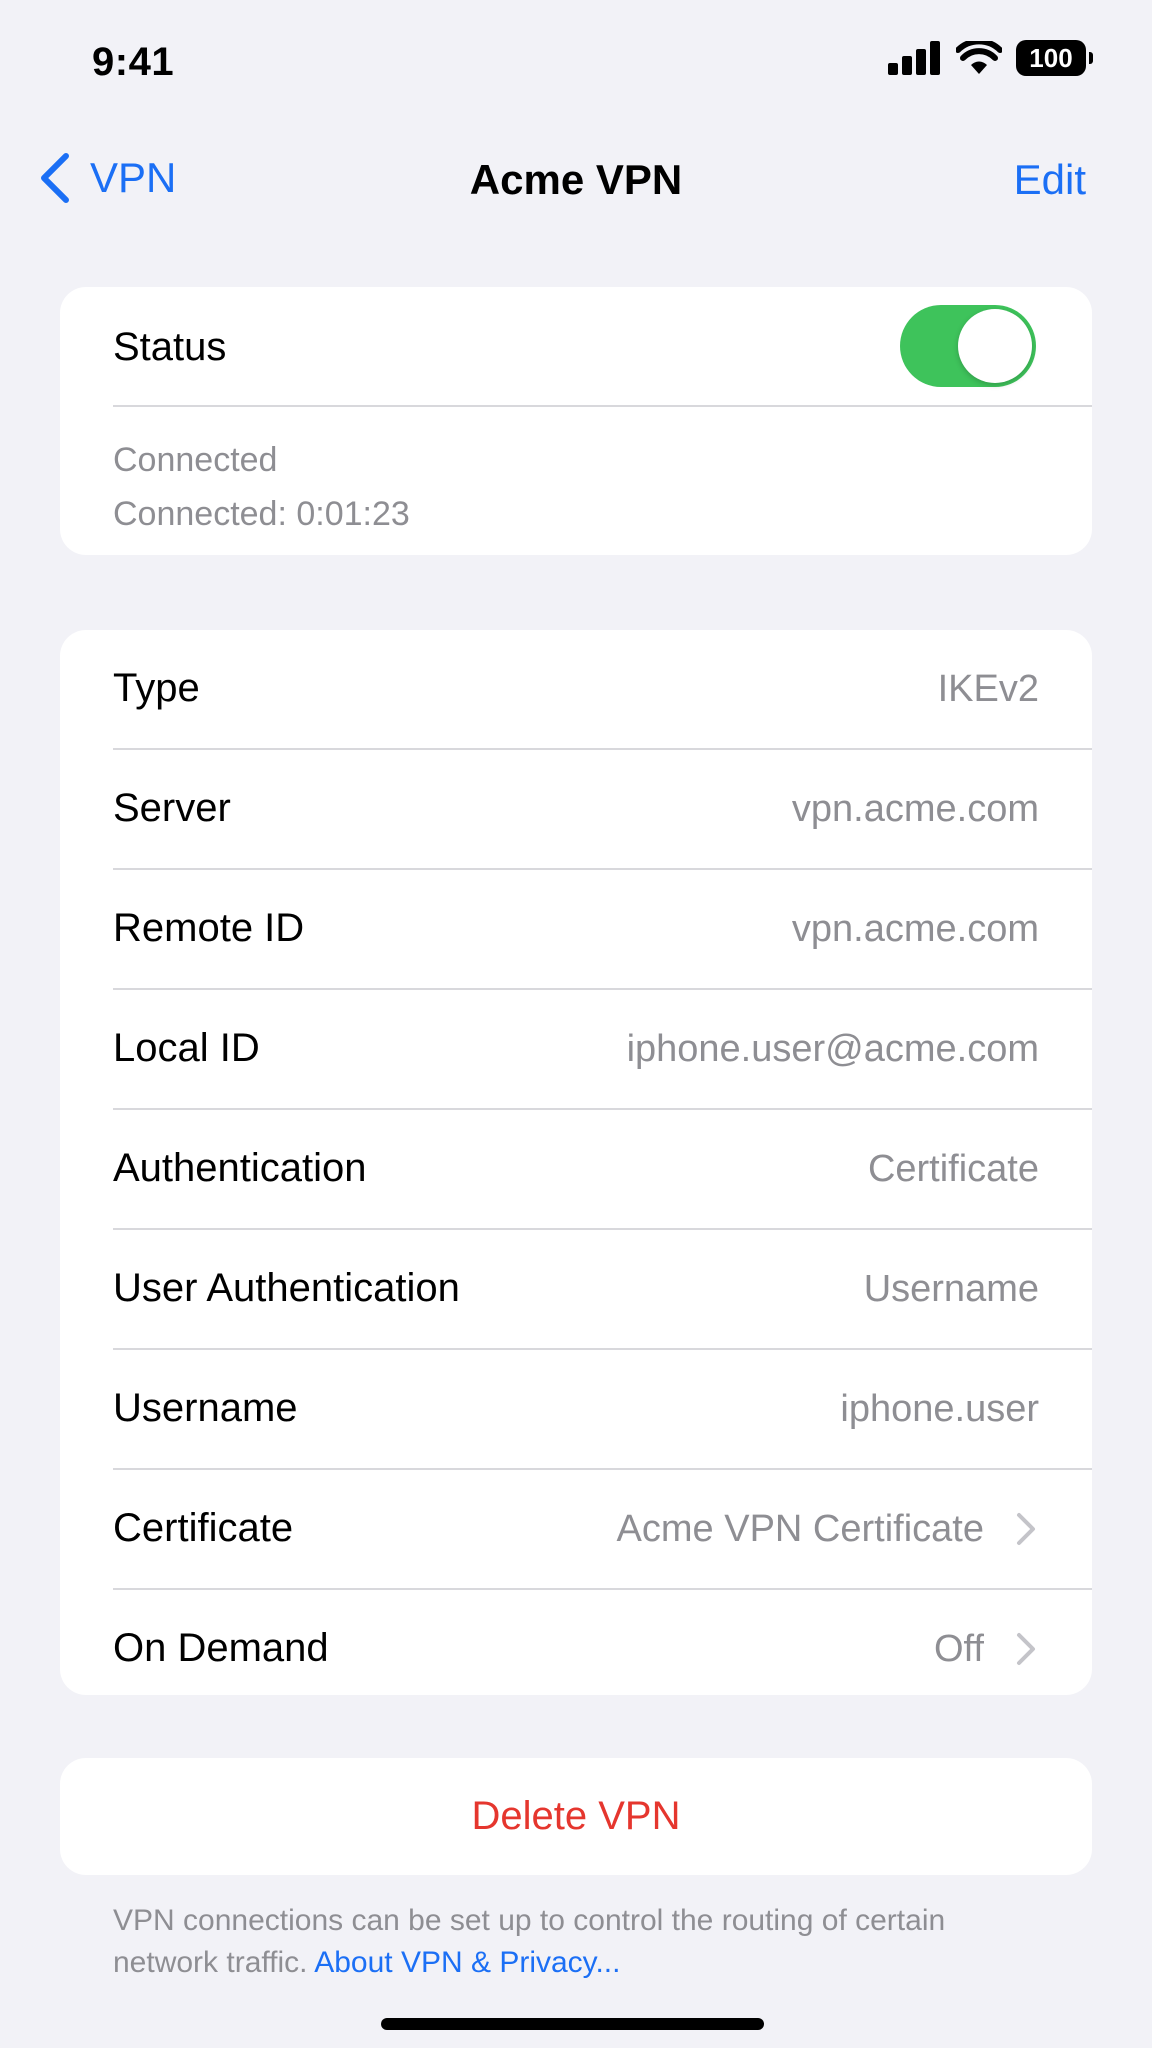  I want to click on detail-row-type: Type IKEv2, so click(602, 690).